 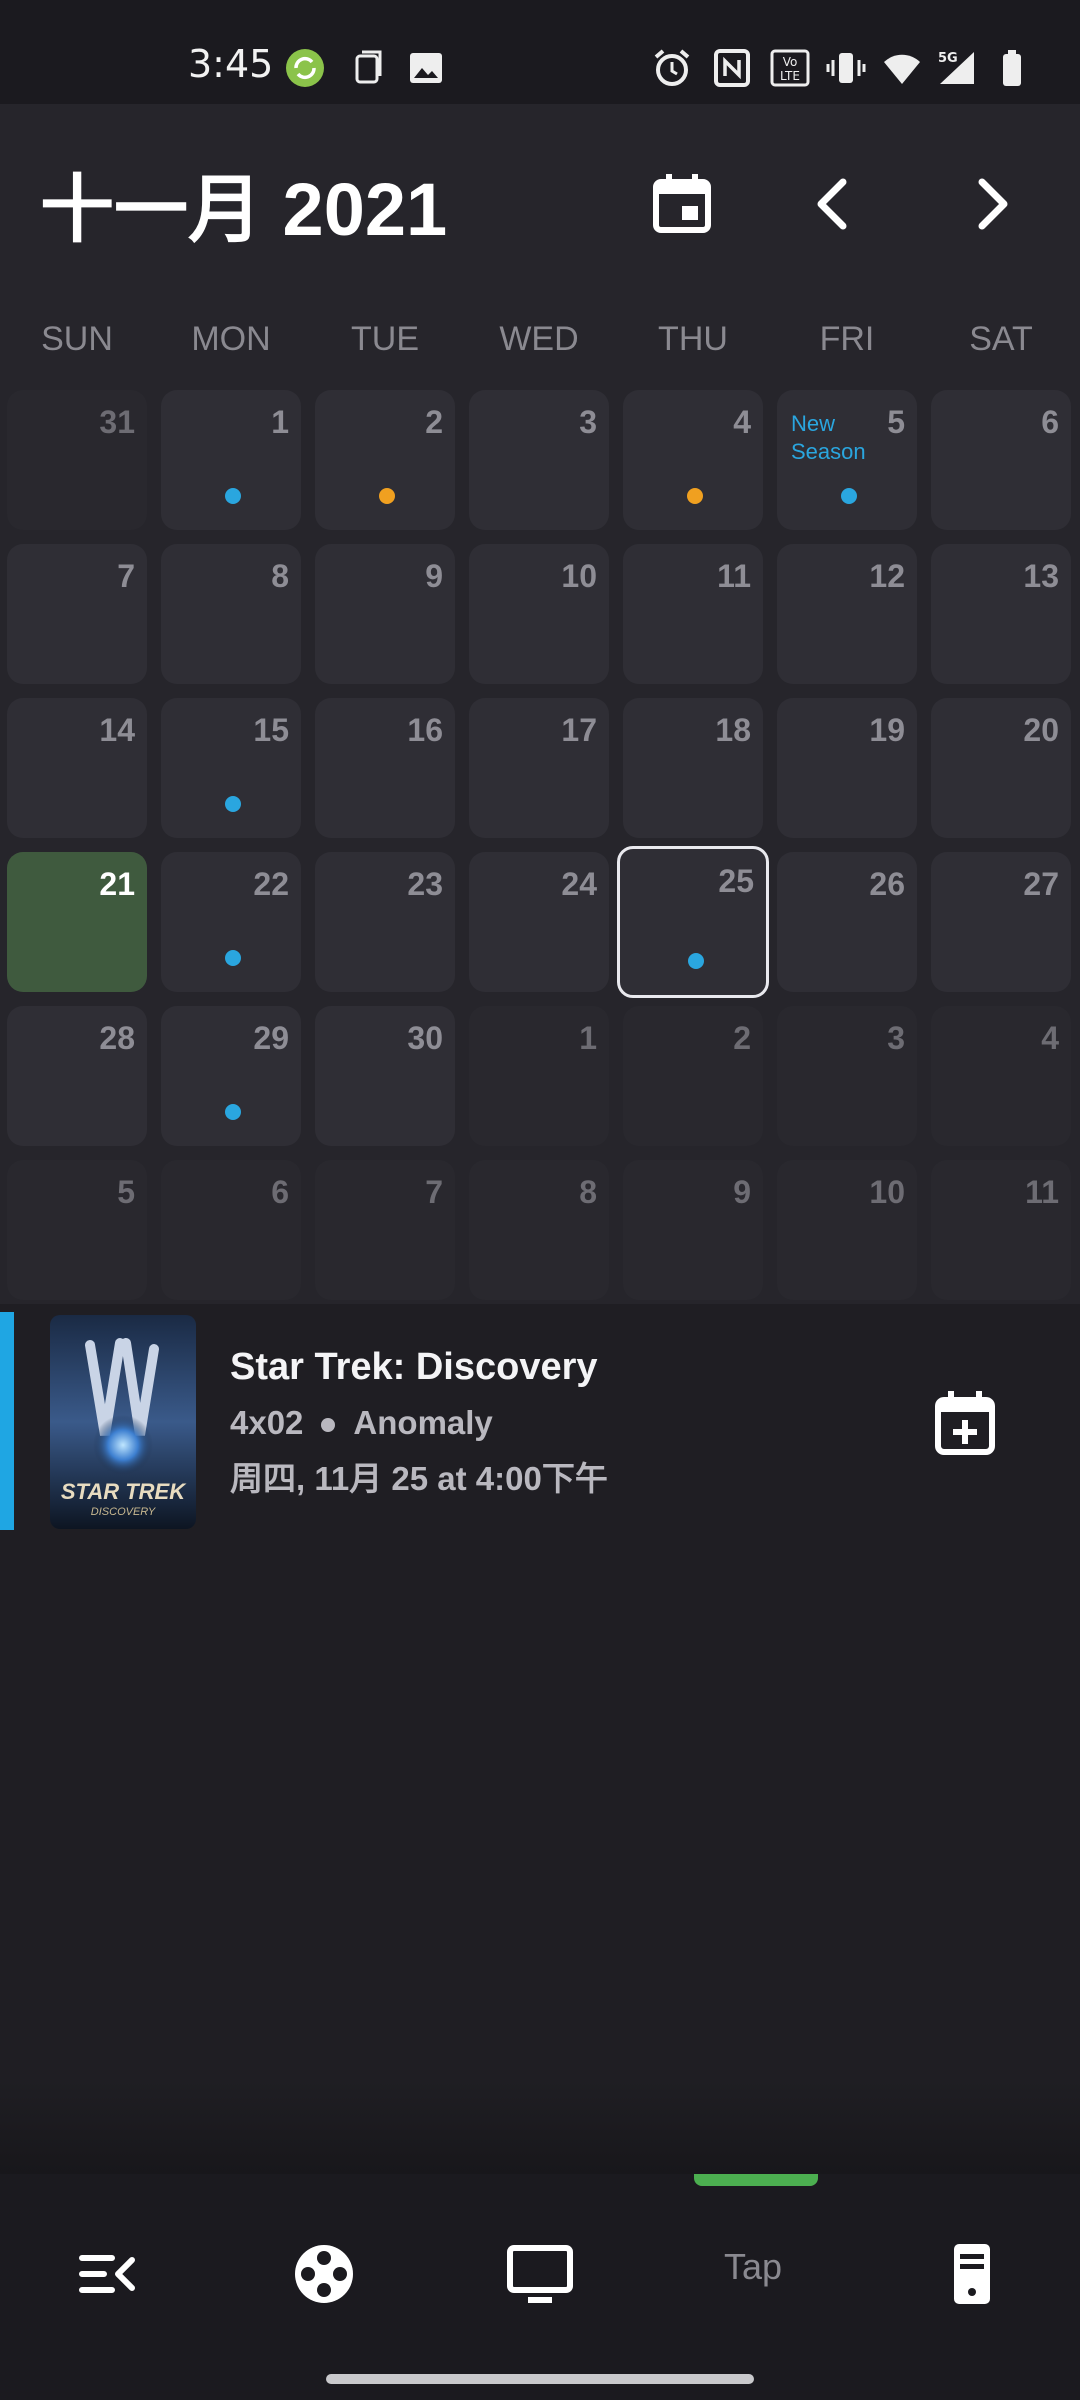 I want to click on day-cell: 19, so click(x=847, y=768).